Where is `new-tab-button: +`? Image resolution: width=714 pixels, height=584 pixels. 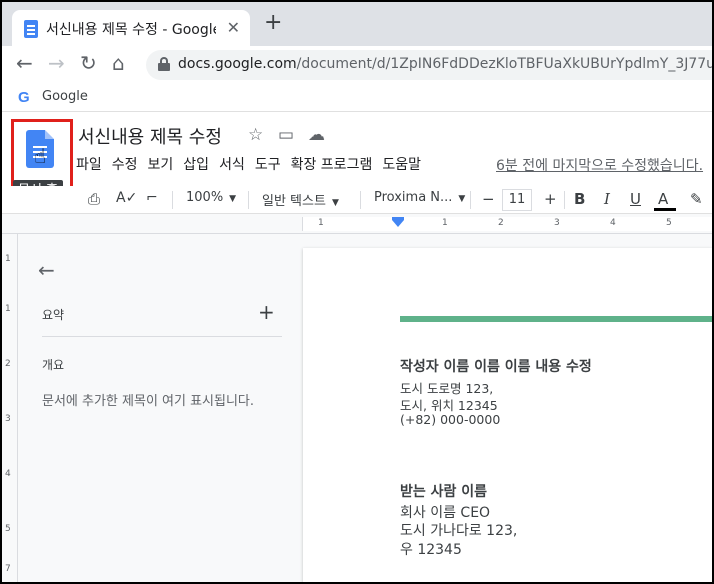 new-tab-button: + is located at coordinates (273, 23).